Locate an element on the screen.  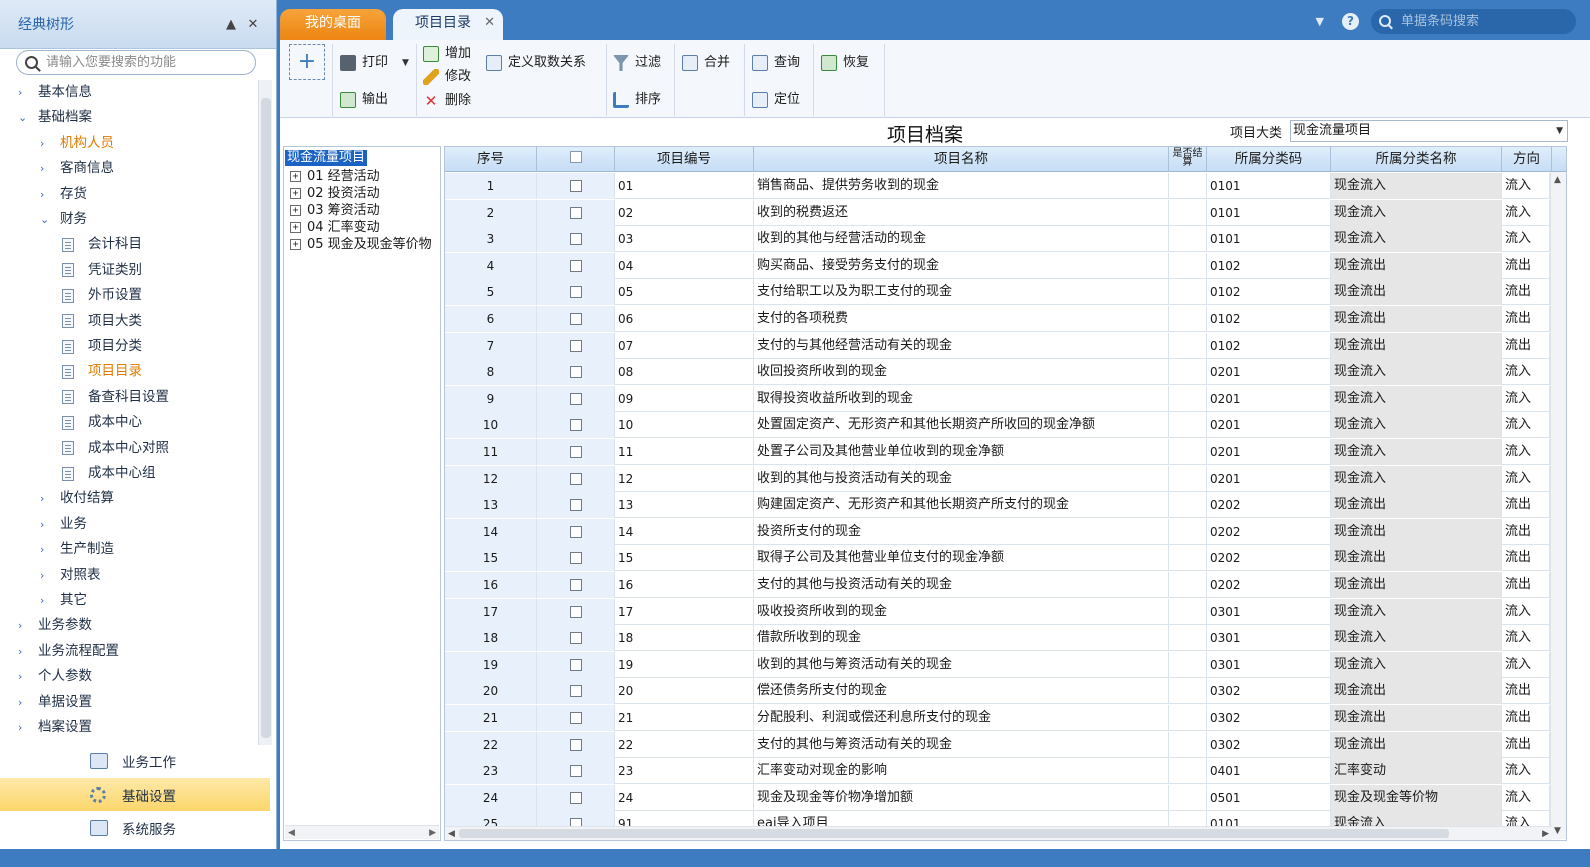
filter-button: 过滤 is located at coordinates (637, 63).